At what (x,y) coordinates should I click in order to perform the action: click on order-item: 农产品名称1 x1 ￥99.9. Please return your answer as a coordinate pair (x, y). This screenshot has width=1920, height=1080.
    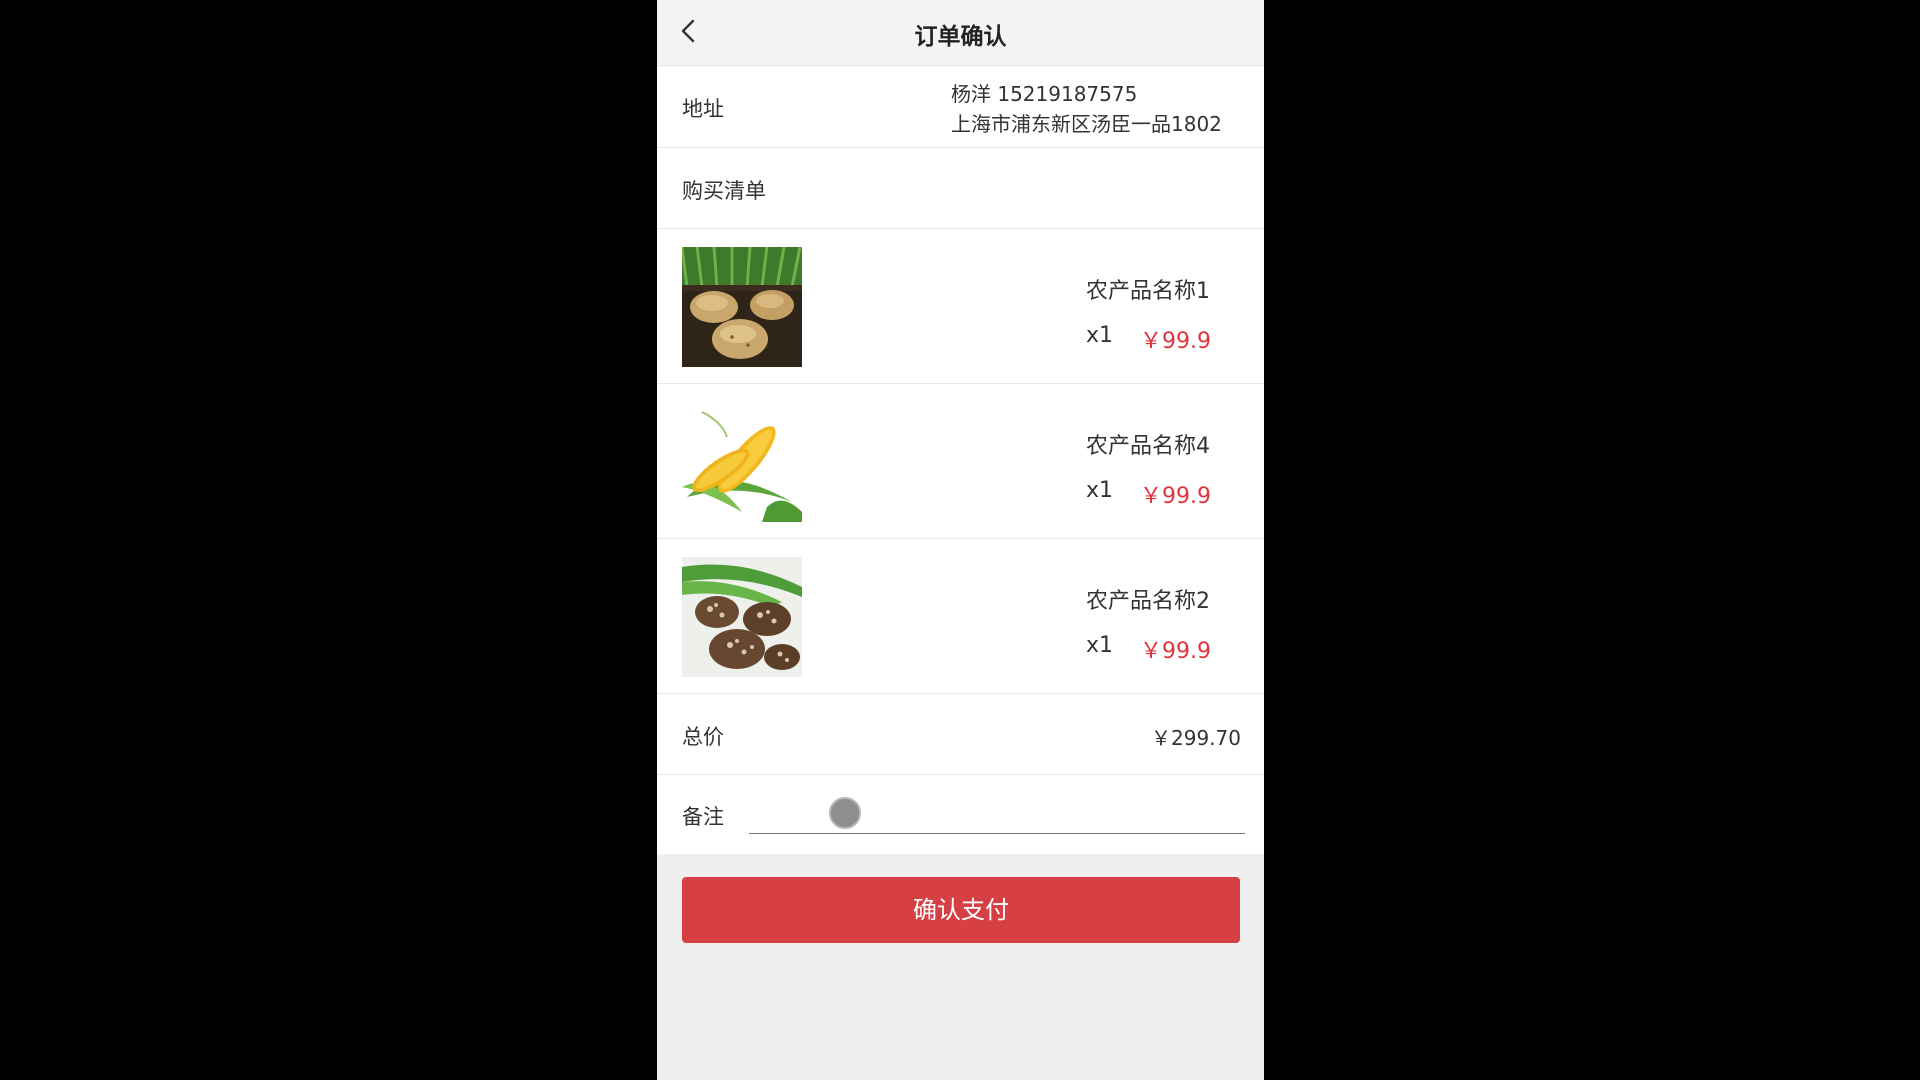
    Looking at the image, I should click on (960, 306).